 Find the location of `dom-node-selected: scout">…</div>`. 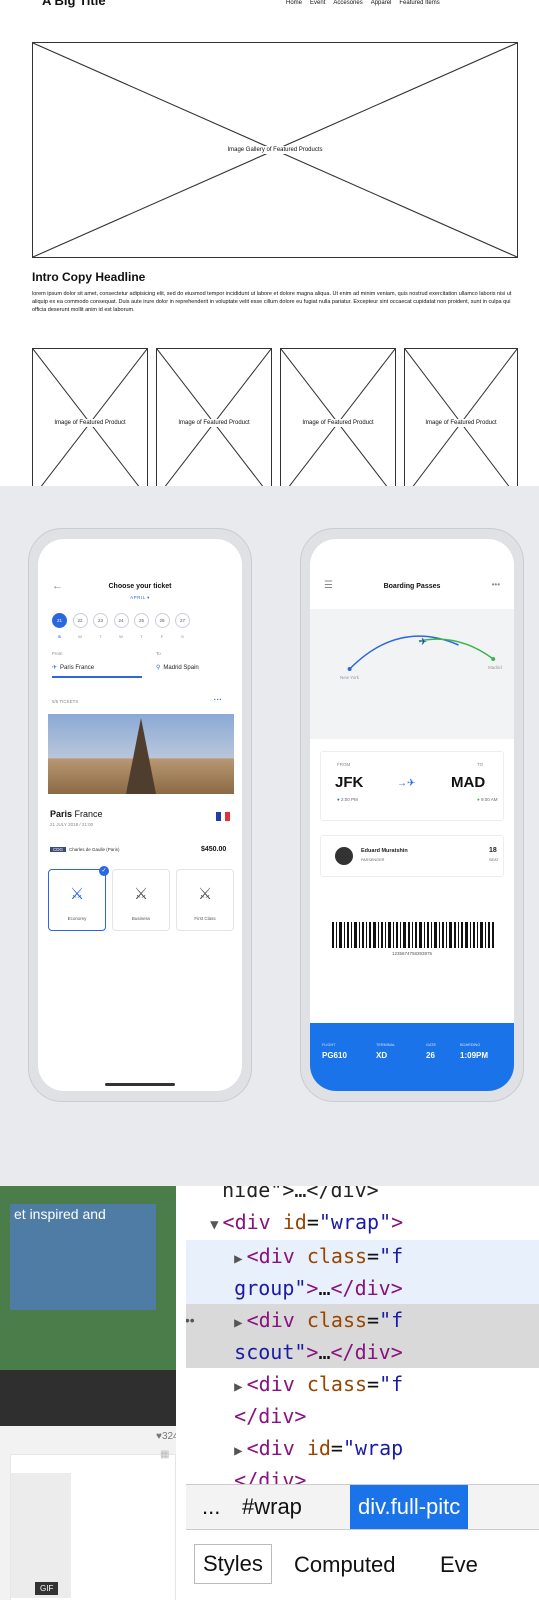

dom-node-selected: scout">…</div> is located at coordinates (362, 1352).